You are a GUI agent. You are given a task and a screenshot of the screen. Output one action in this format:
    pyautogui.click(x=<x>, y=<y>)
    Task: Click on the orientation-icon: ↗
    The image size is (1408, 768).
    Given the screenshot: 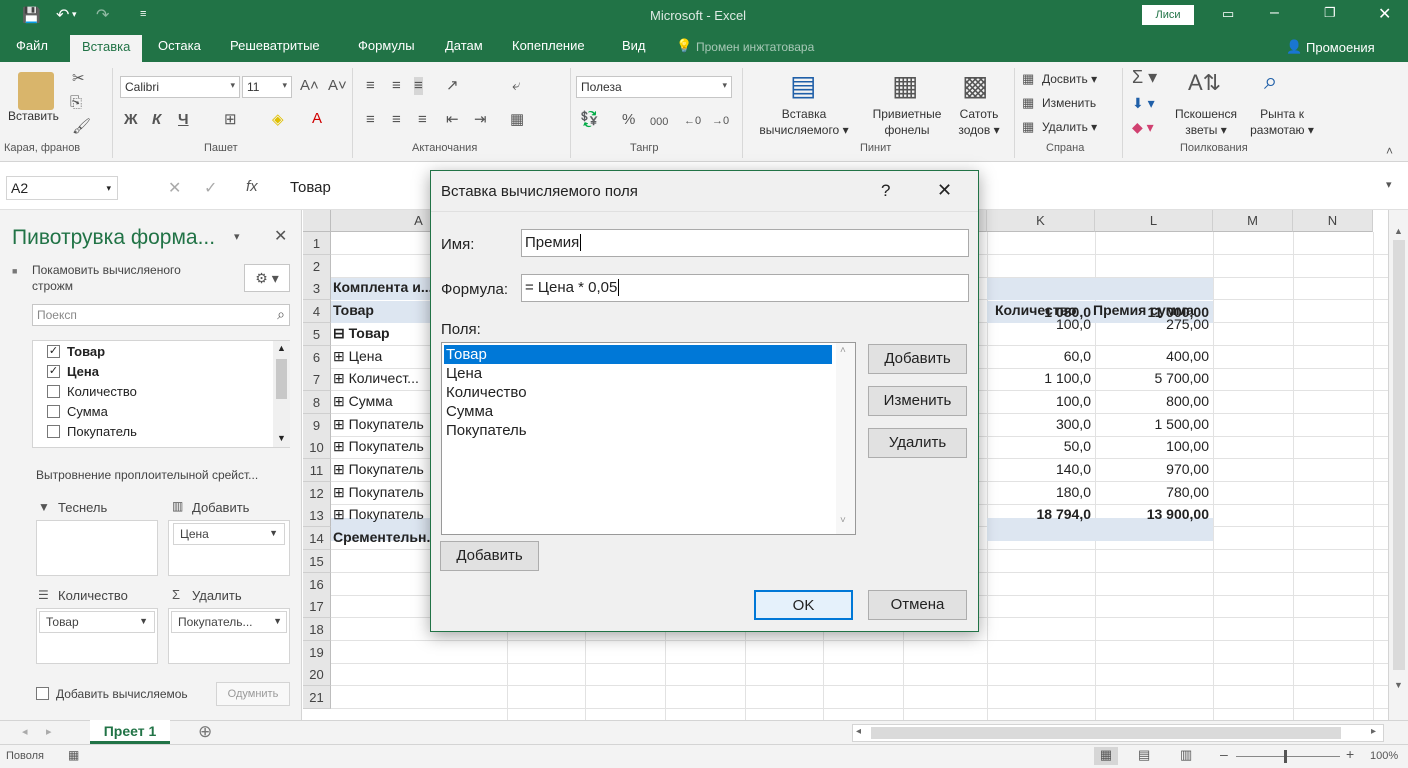 What is the action you would take?
    pyautogui.click(x=452, y=86)
    